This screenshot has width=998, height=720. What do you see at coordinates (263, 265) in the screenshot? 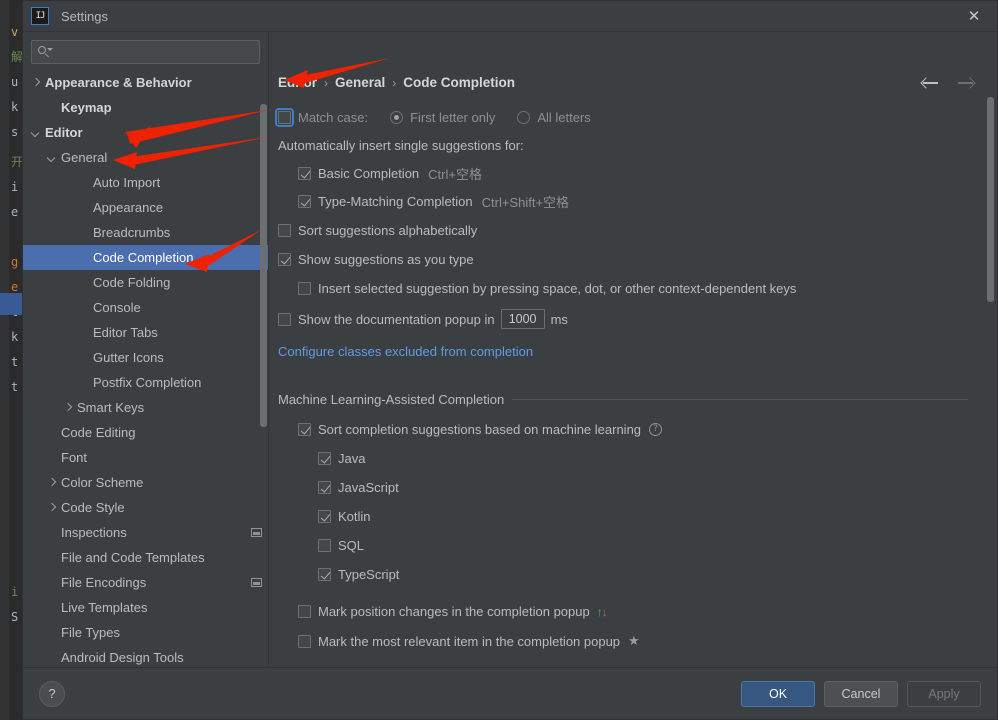
I see `sidebar-scrollbar-thumb` at bounding box center [263, 265].